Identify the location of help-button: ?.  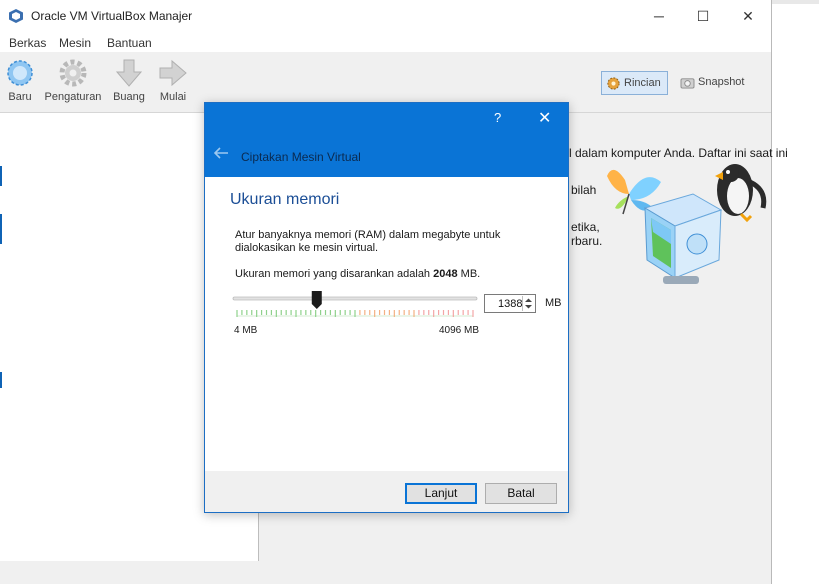
(497, 117).